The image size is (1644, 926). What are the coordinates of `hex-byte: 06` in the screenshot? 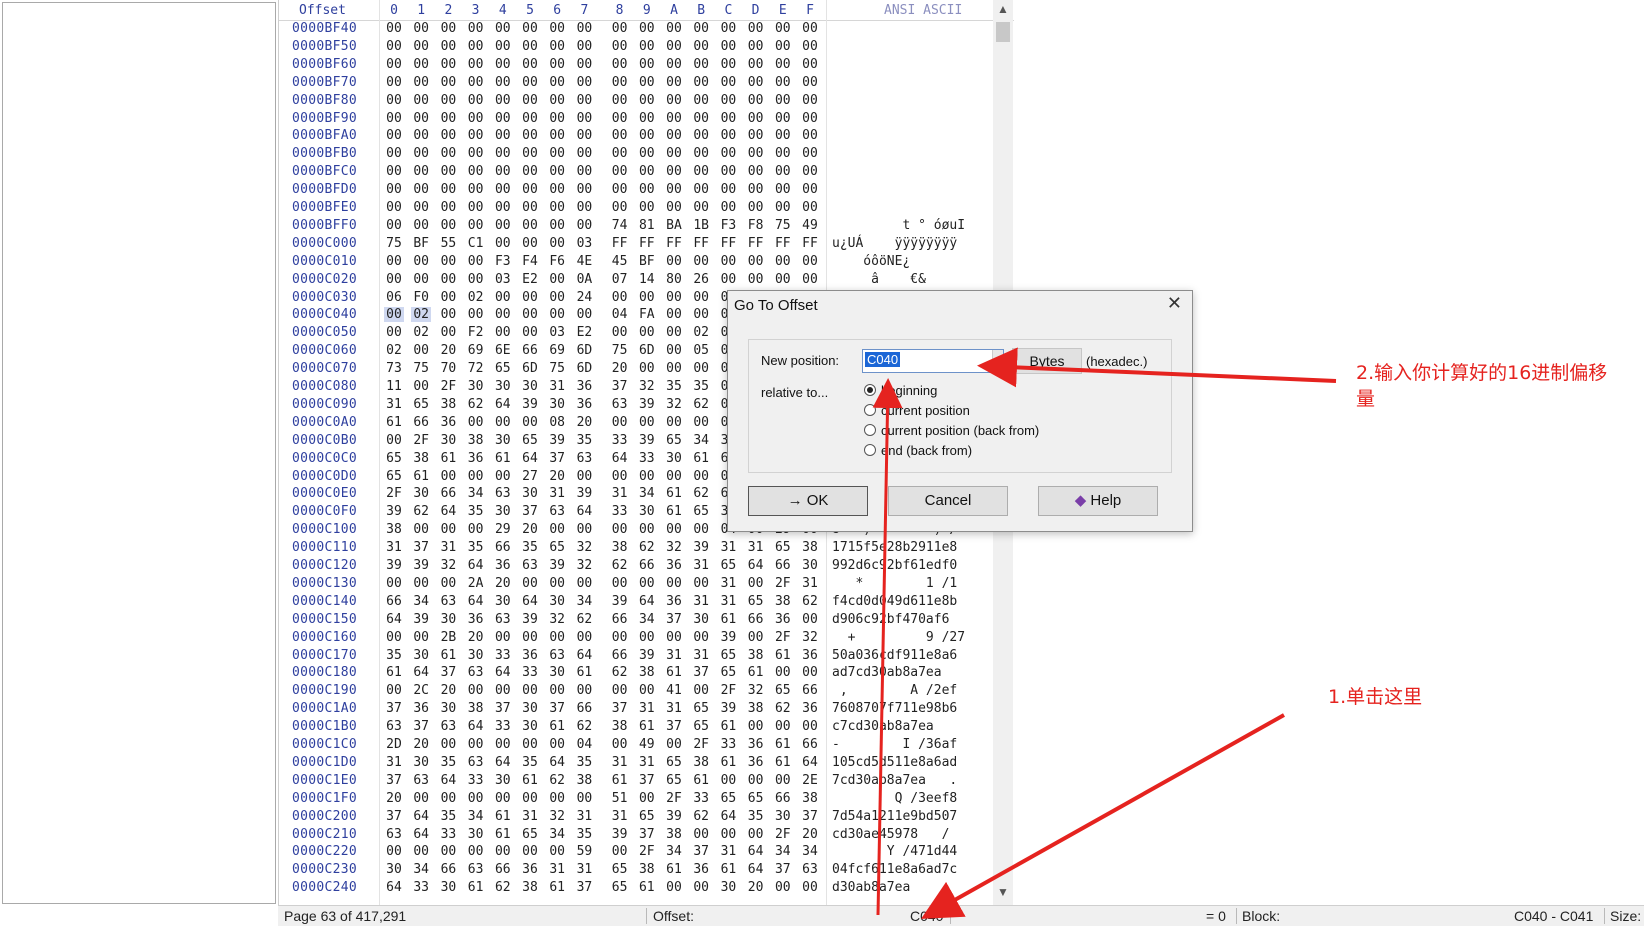 It's located at (394, 297).